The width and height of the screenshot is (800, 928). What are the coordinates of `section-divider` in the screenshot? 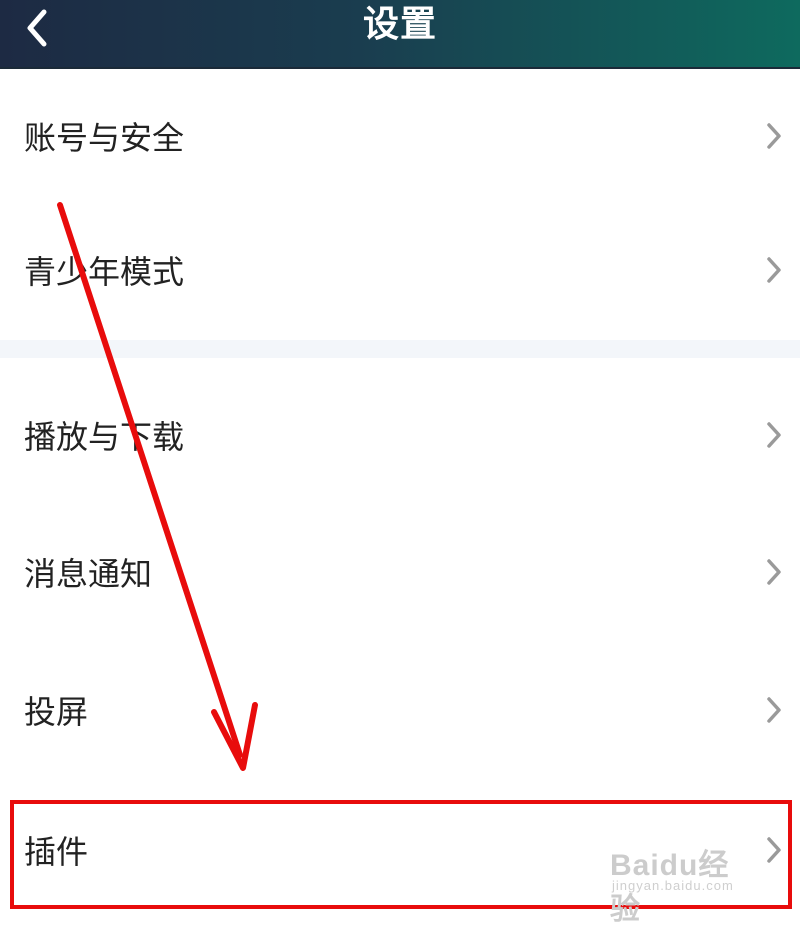 It's located at (400, 349).